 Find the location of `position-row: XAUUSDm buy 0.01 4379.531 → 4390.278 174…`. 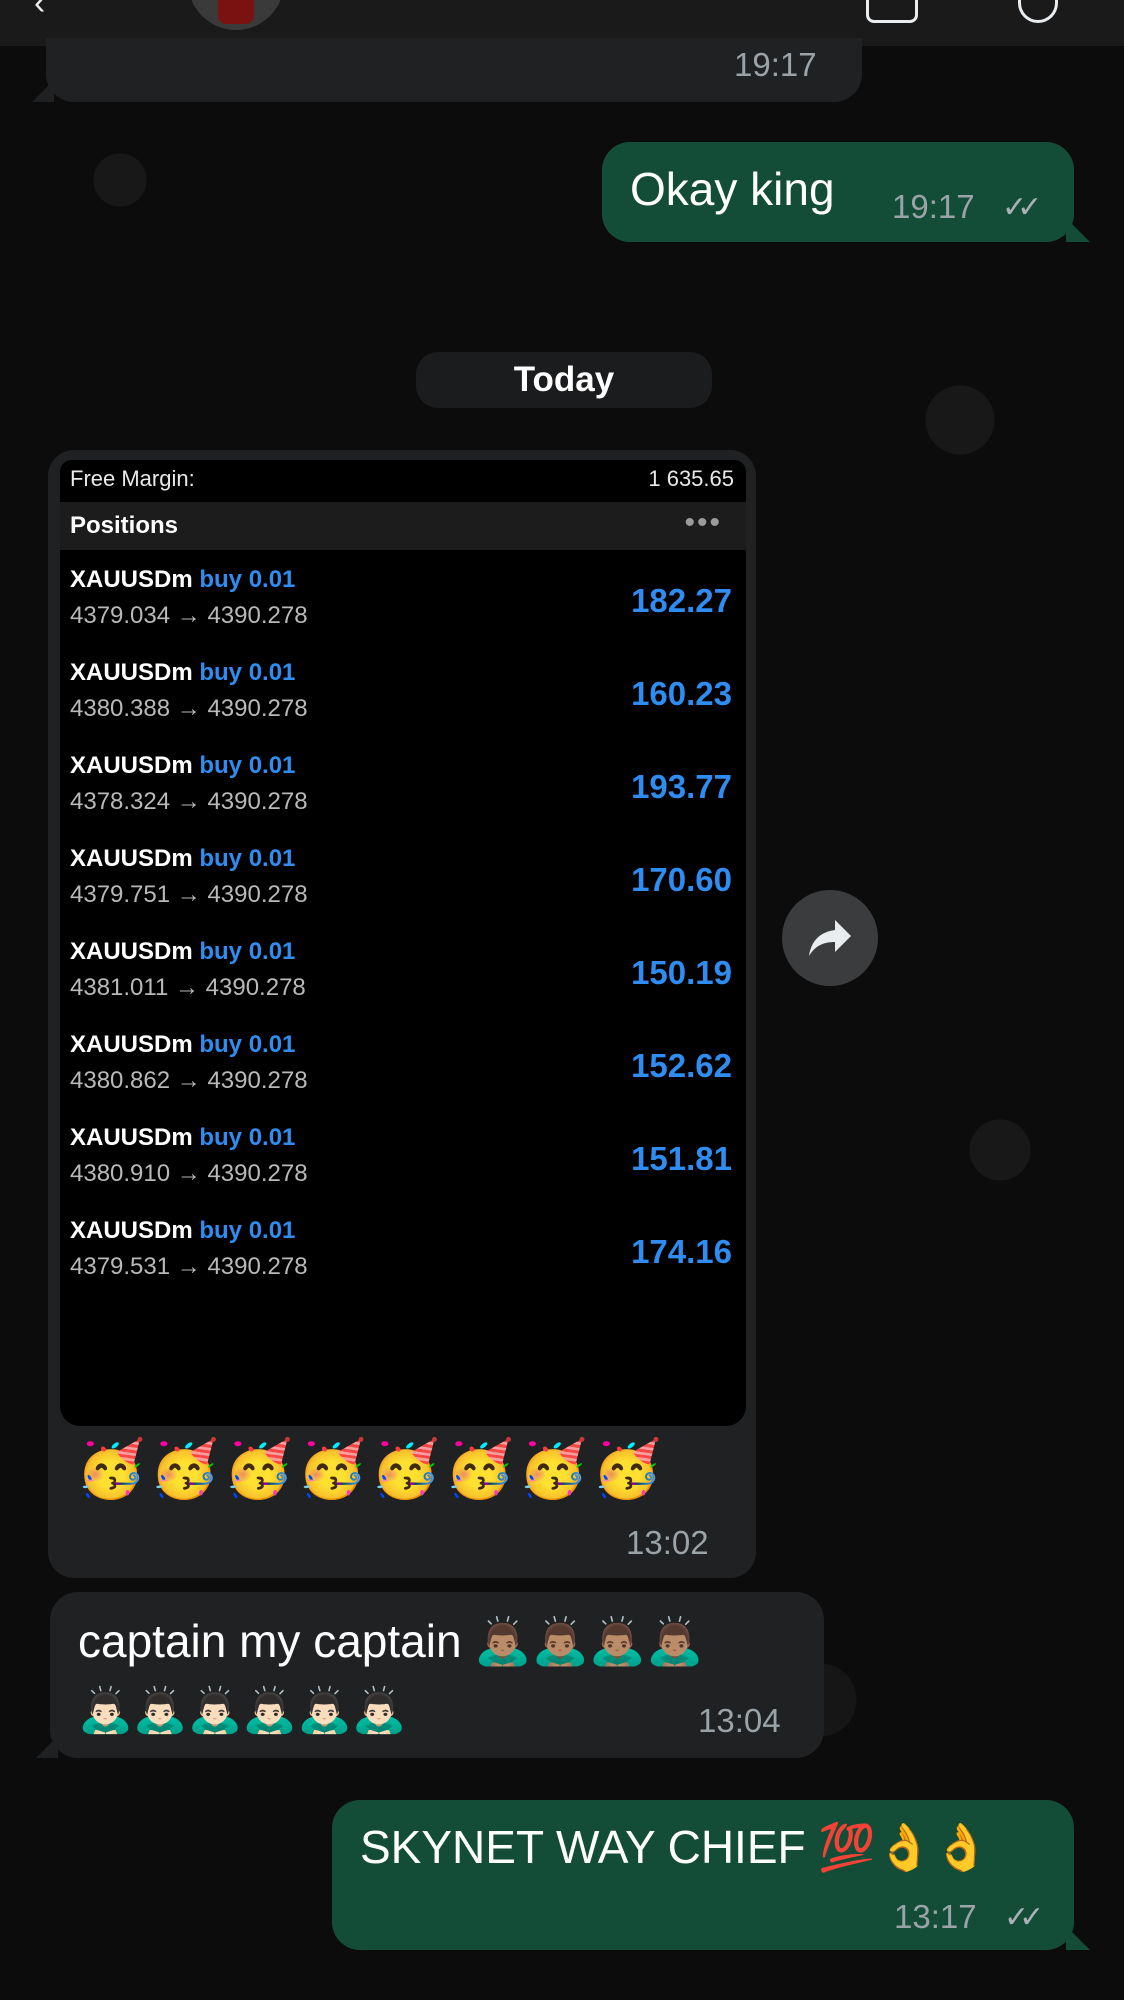

position-row: XAUUSDm buy 0.01 4379.531 → 4390.278 174… is located at coordinates (403, 1263).